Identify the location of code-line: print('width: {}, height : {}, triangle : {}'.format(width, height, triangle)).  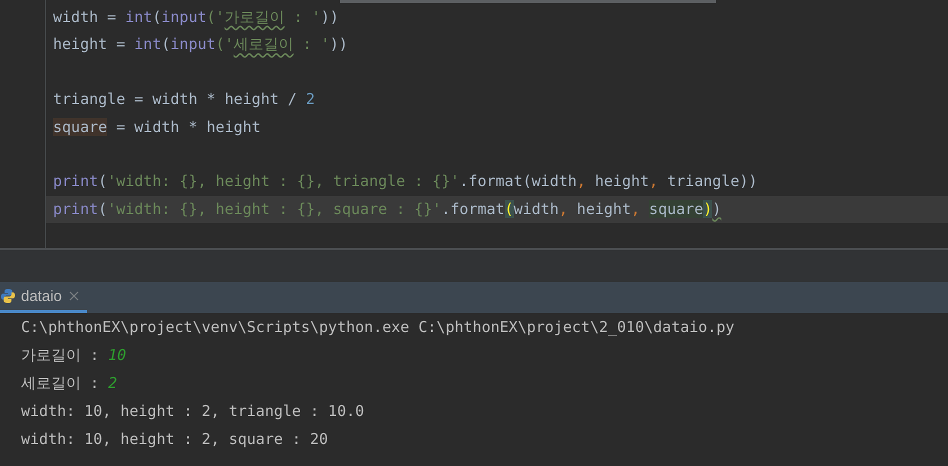
(405, 181).